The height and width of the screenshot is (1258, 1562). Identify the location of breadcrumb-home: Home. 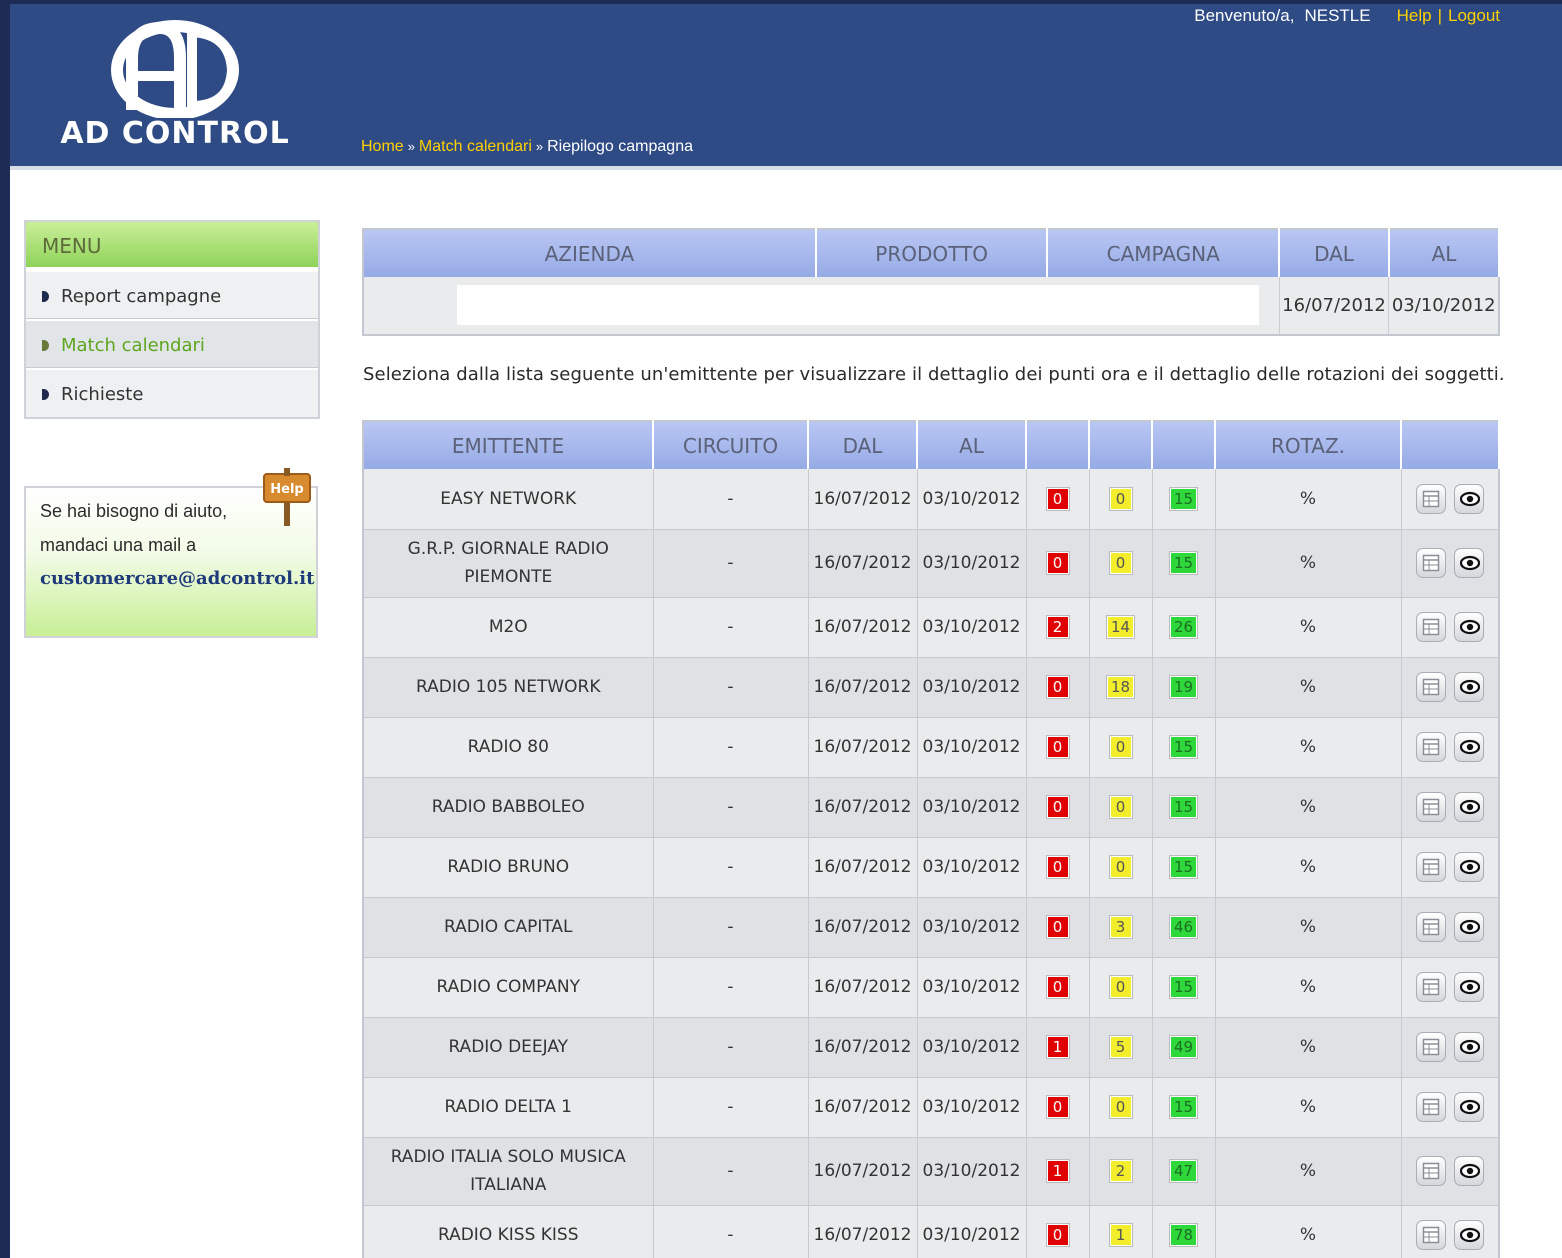
(382, 146).